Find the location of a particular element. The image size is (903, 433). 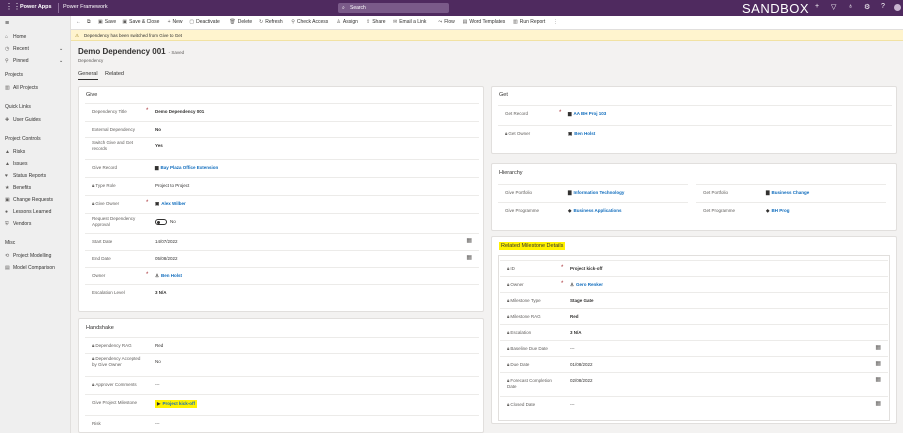

run-report-button: ▥ Run Report is located at coordinates (529, 22).